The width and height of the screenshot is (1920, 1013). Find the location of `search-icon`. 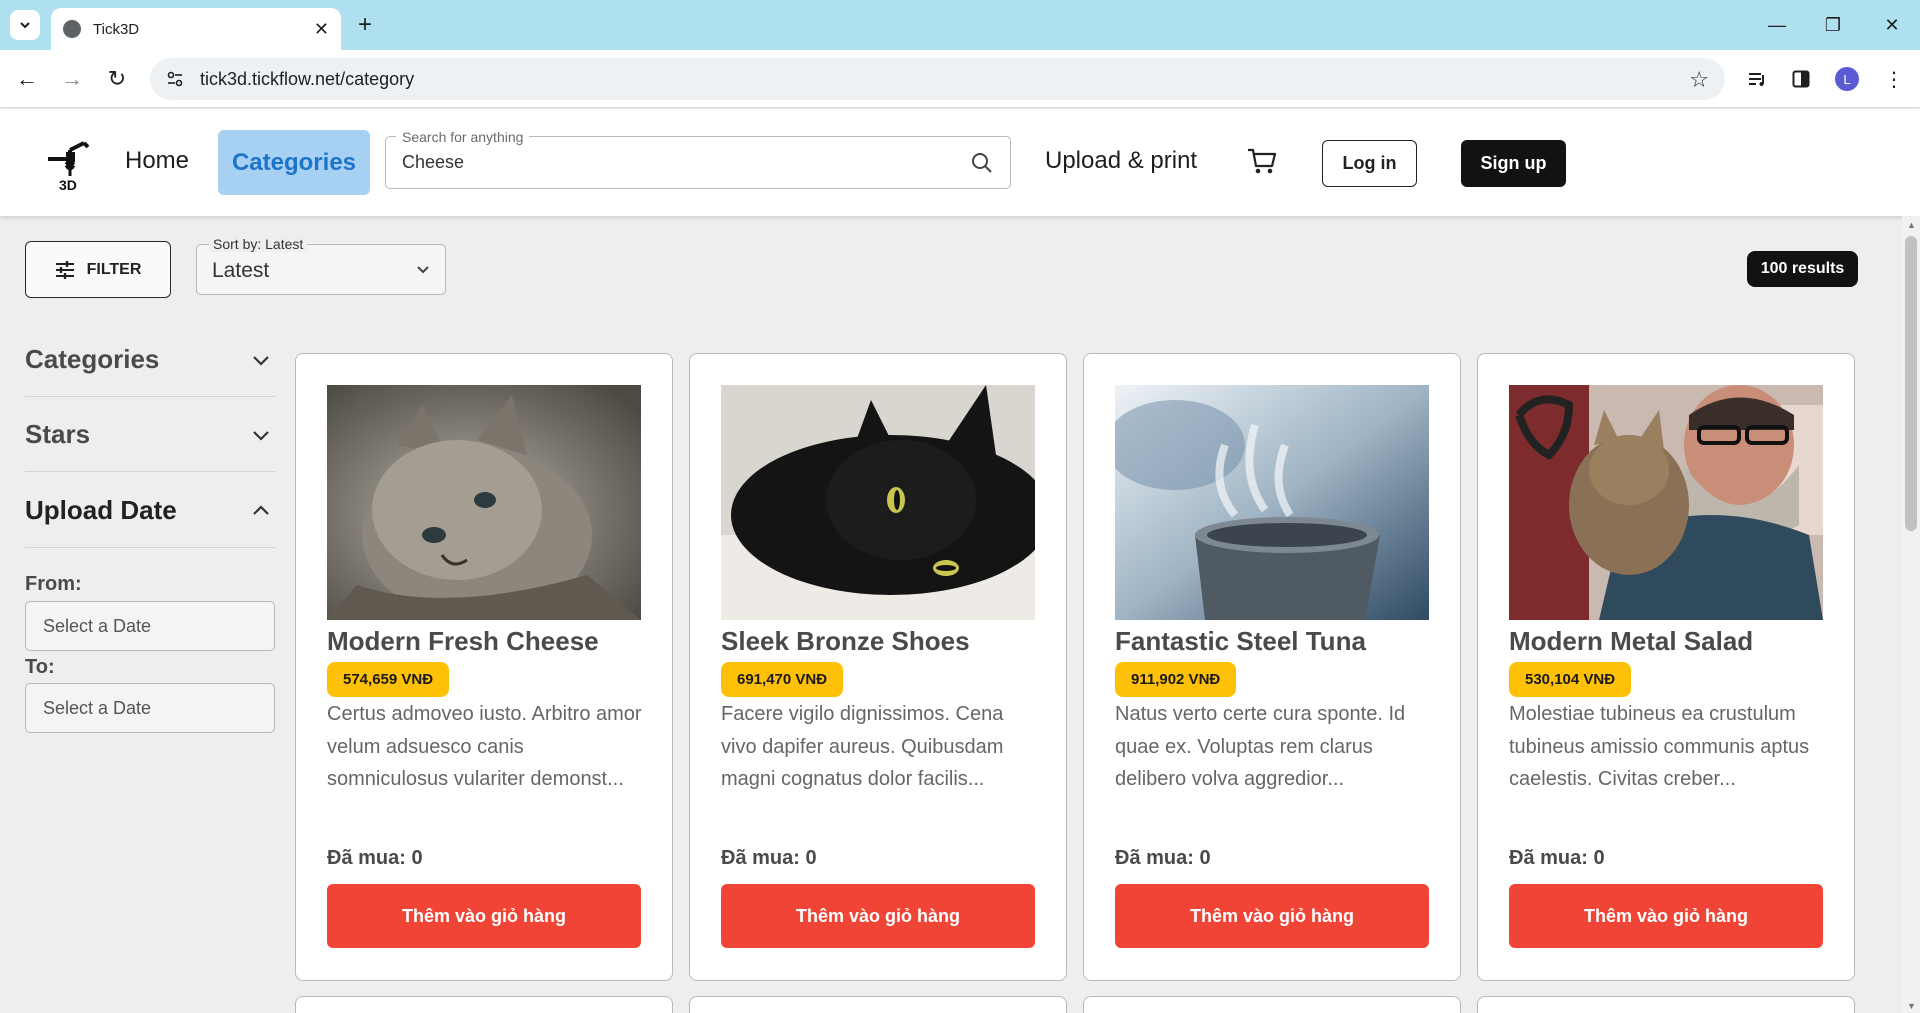

search-icon is located at coordinates (982, 163).